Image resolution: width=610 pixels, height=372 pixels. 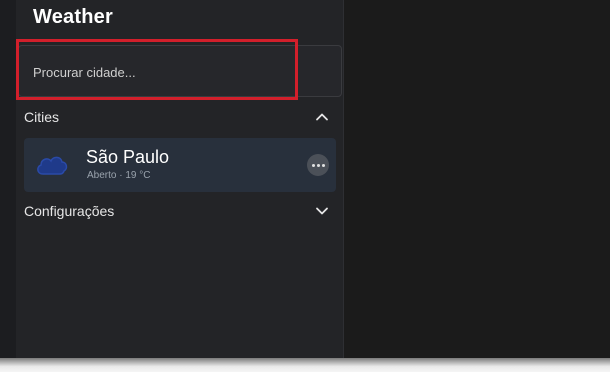 What do you see at coordinates (8, 179) in the screenshot?
I see `window-edge` at bounding box center [8, 179].